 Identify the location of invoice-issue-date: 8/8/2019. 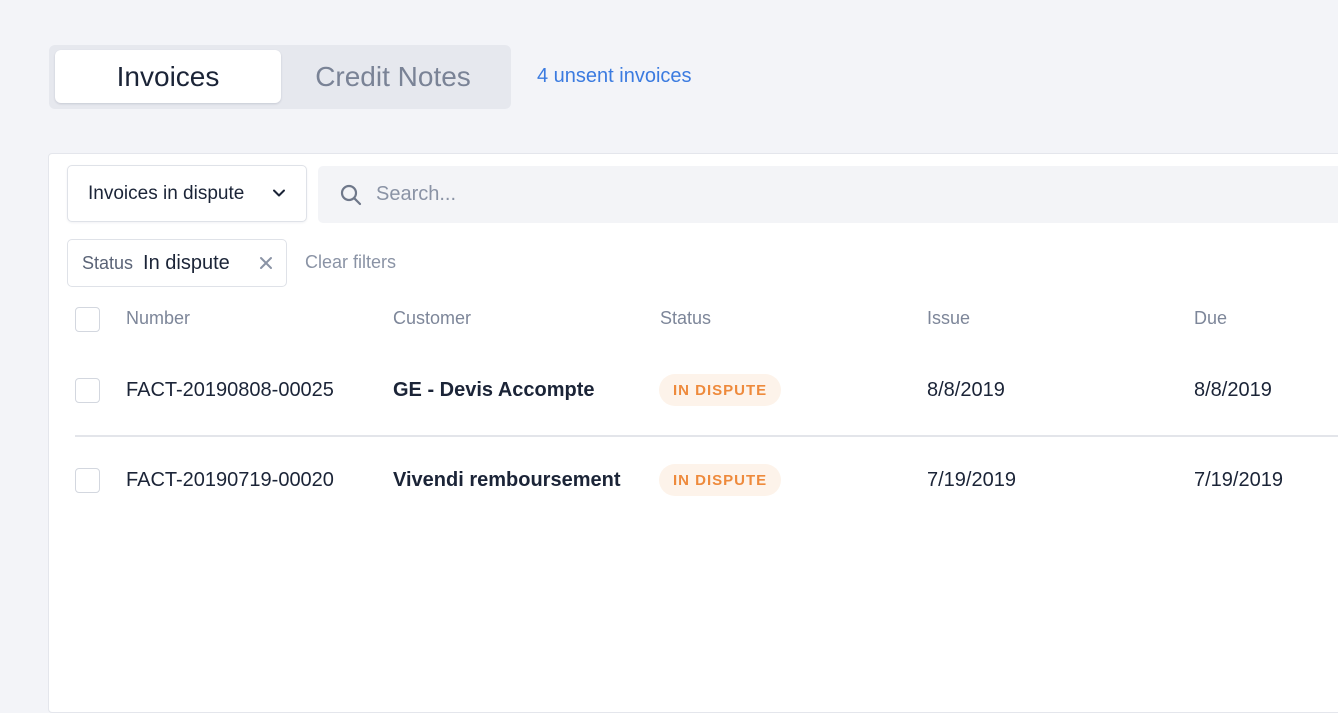
(966, 390).